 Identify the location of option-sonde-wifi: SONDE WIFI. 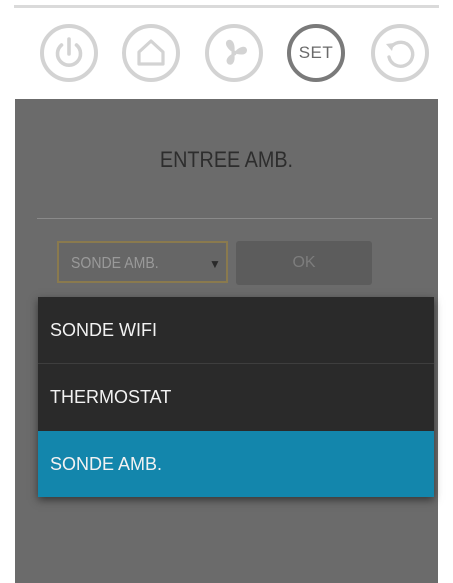
(236, 330).